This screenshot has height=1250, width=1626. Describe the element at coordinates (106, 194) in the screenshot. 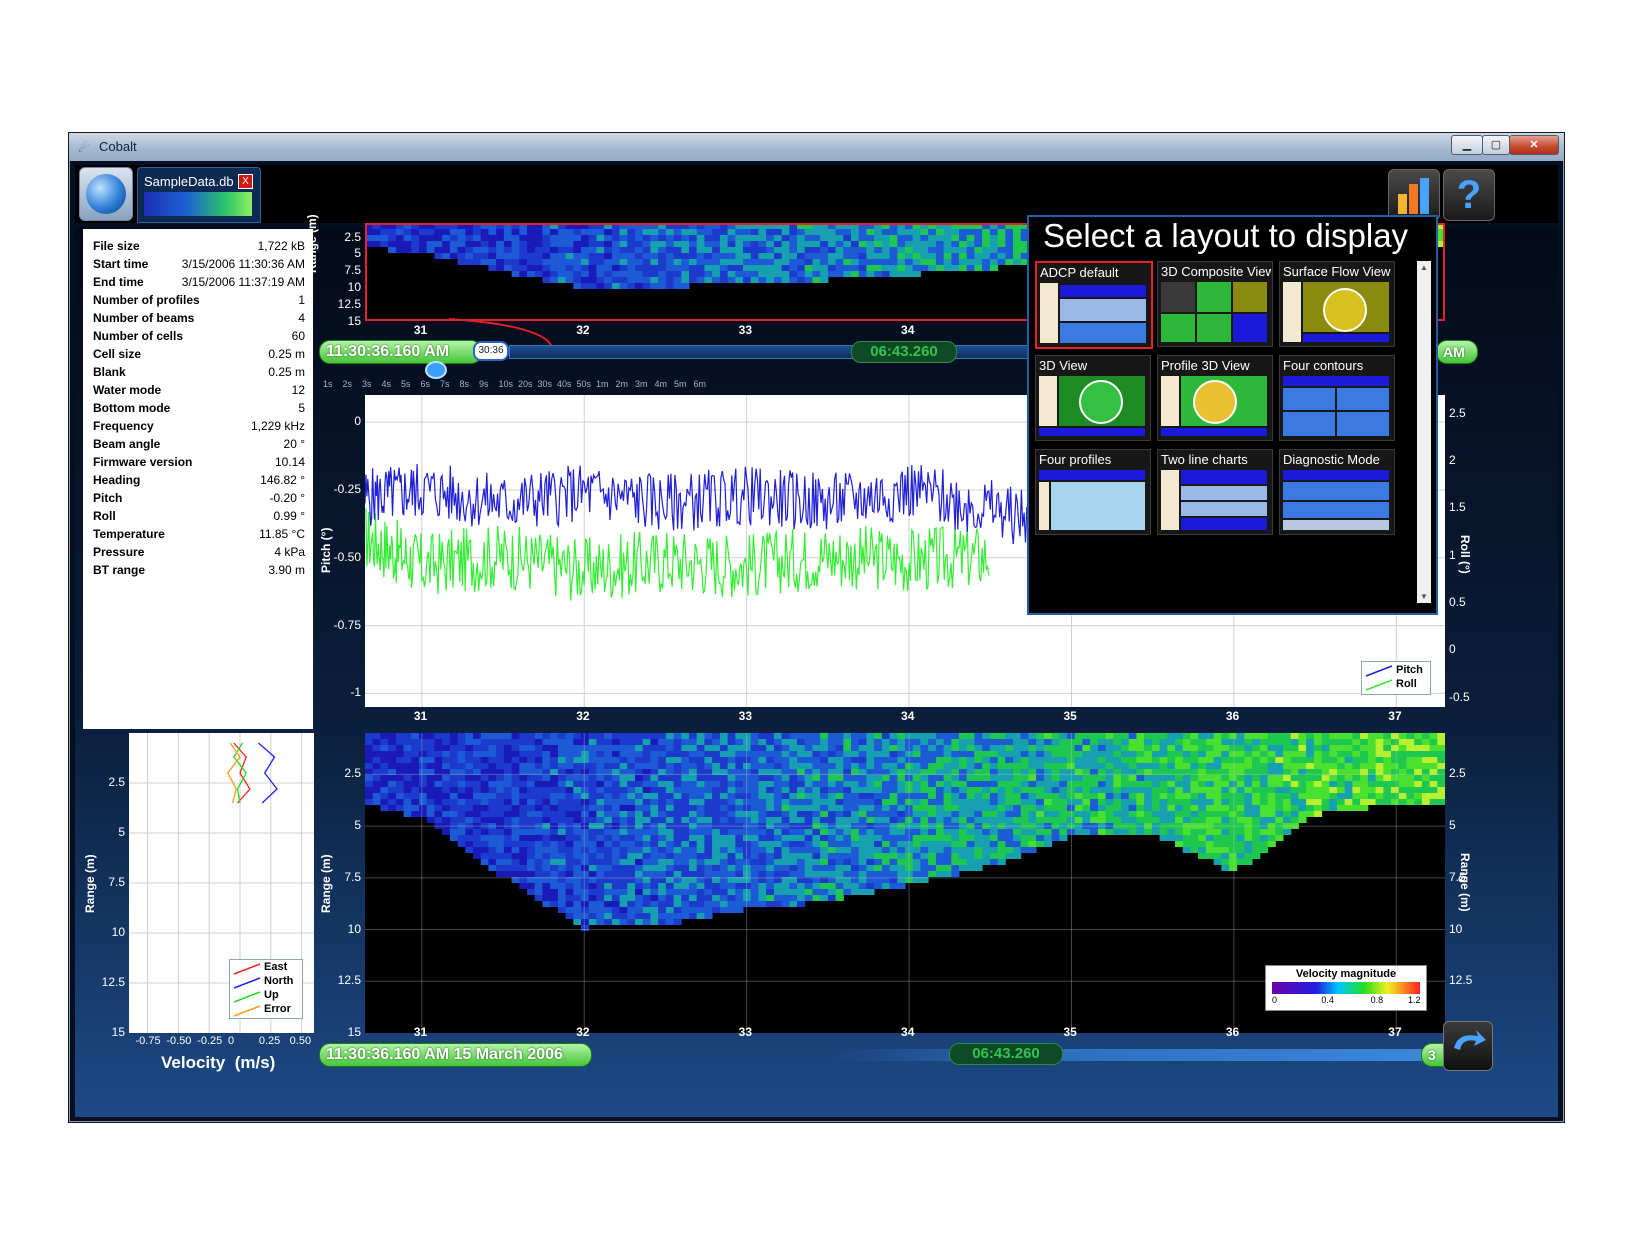

I see `home-button` at that location.